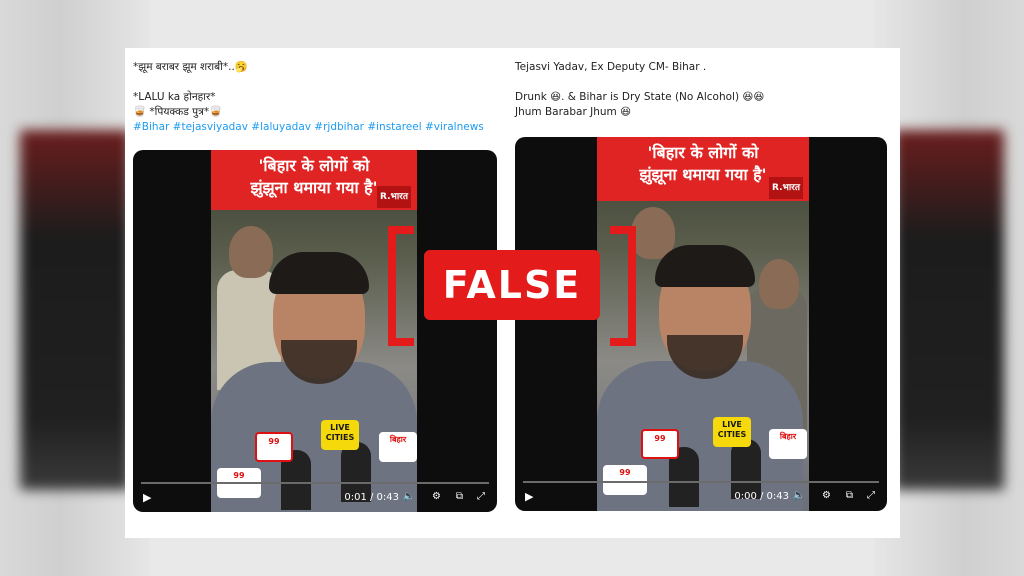  What do you see at coordinates (611, 67) in the screenshot?
I see `caption-line: Tejasvi Yadav, Ex Deputy CM- Bihar .` at bounding box center [611, 67].